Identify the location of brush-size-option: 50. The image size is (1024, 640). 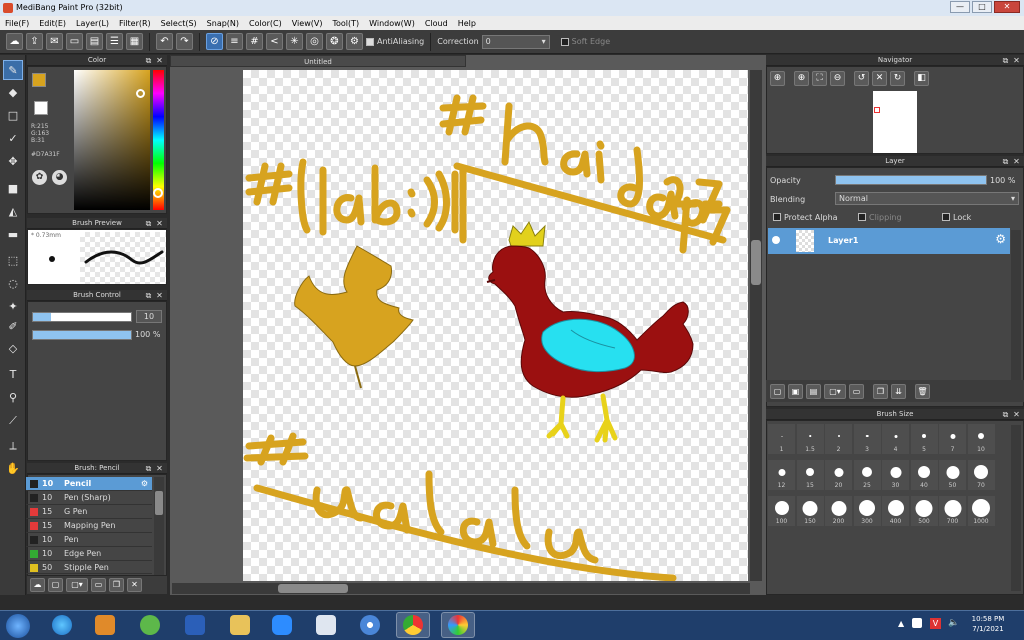
(952, 475).